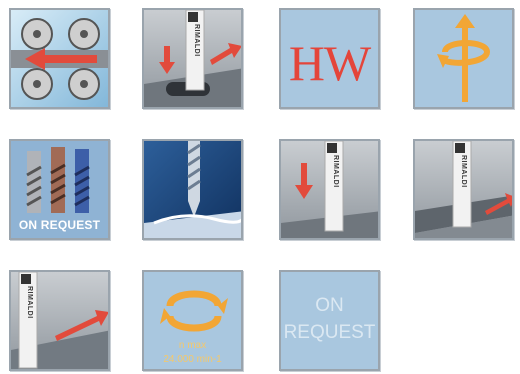 The width and height of the screenshot is (520, 374). Describe the element at coordinates (192, 359) in the screenshot. I see `rpm-value-label: 24.000 min-1` at that location.